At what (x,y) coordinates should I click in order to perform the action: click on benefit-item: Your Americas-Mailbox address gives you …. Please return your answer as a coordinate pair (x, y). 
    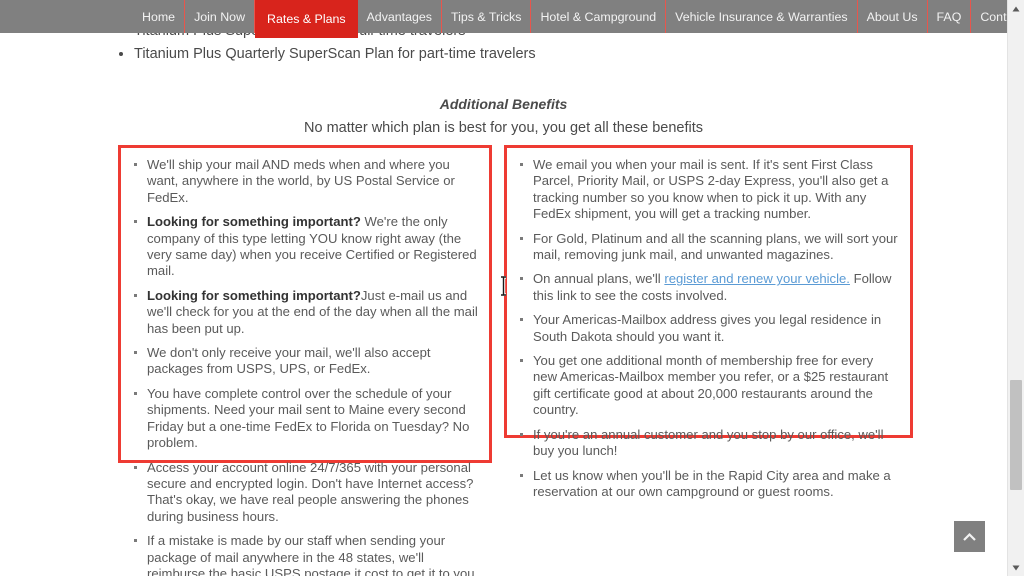
    Looking at the image, I should click on (710, 328).